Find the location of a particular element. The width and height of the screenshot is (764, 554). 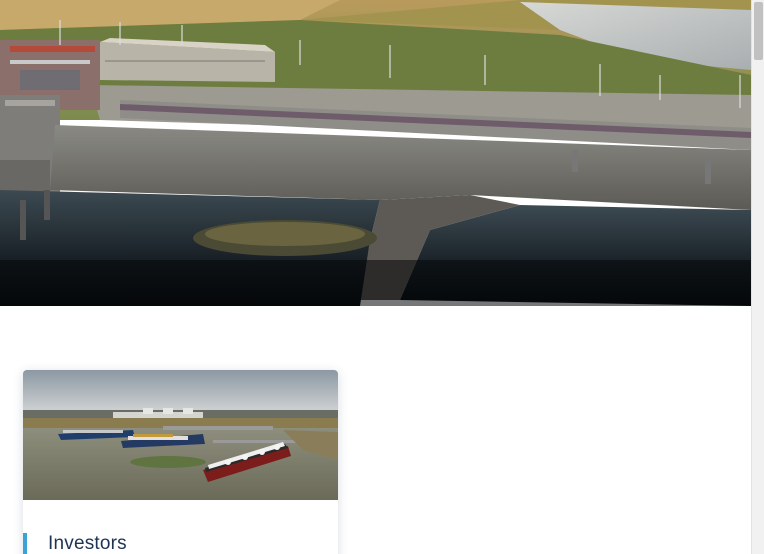

card-body: Investors is located at coordinates (180, 527).